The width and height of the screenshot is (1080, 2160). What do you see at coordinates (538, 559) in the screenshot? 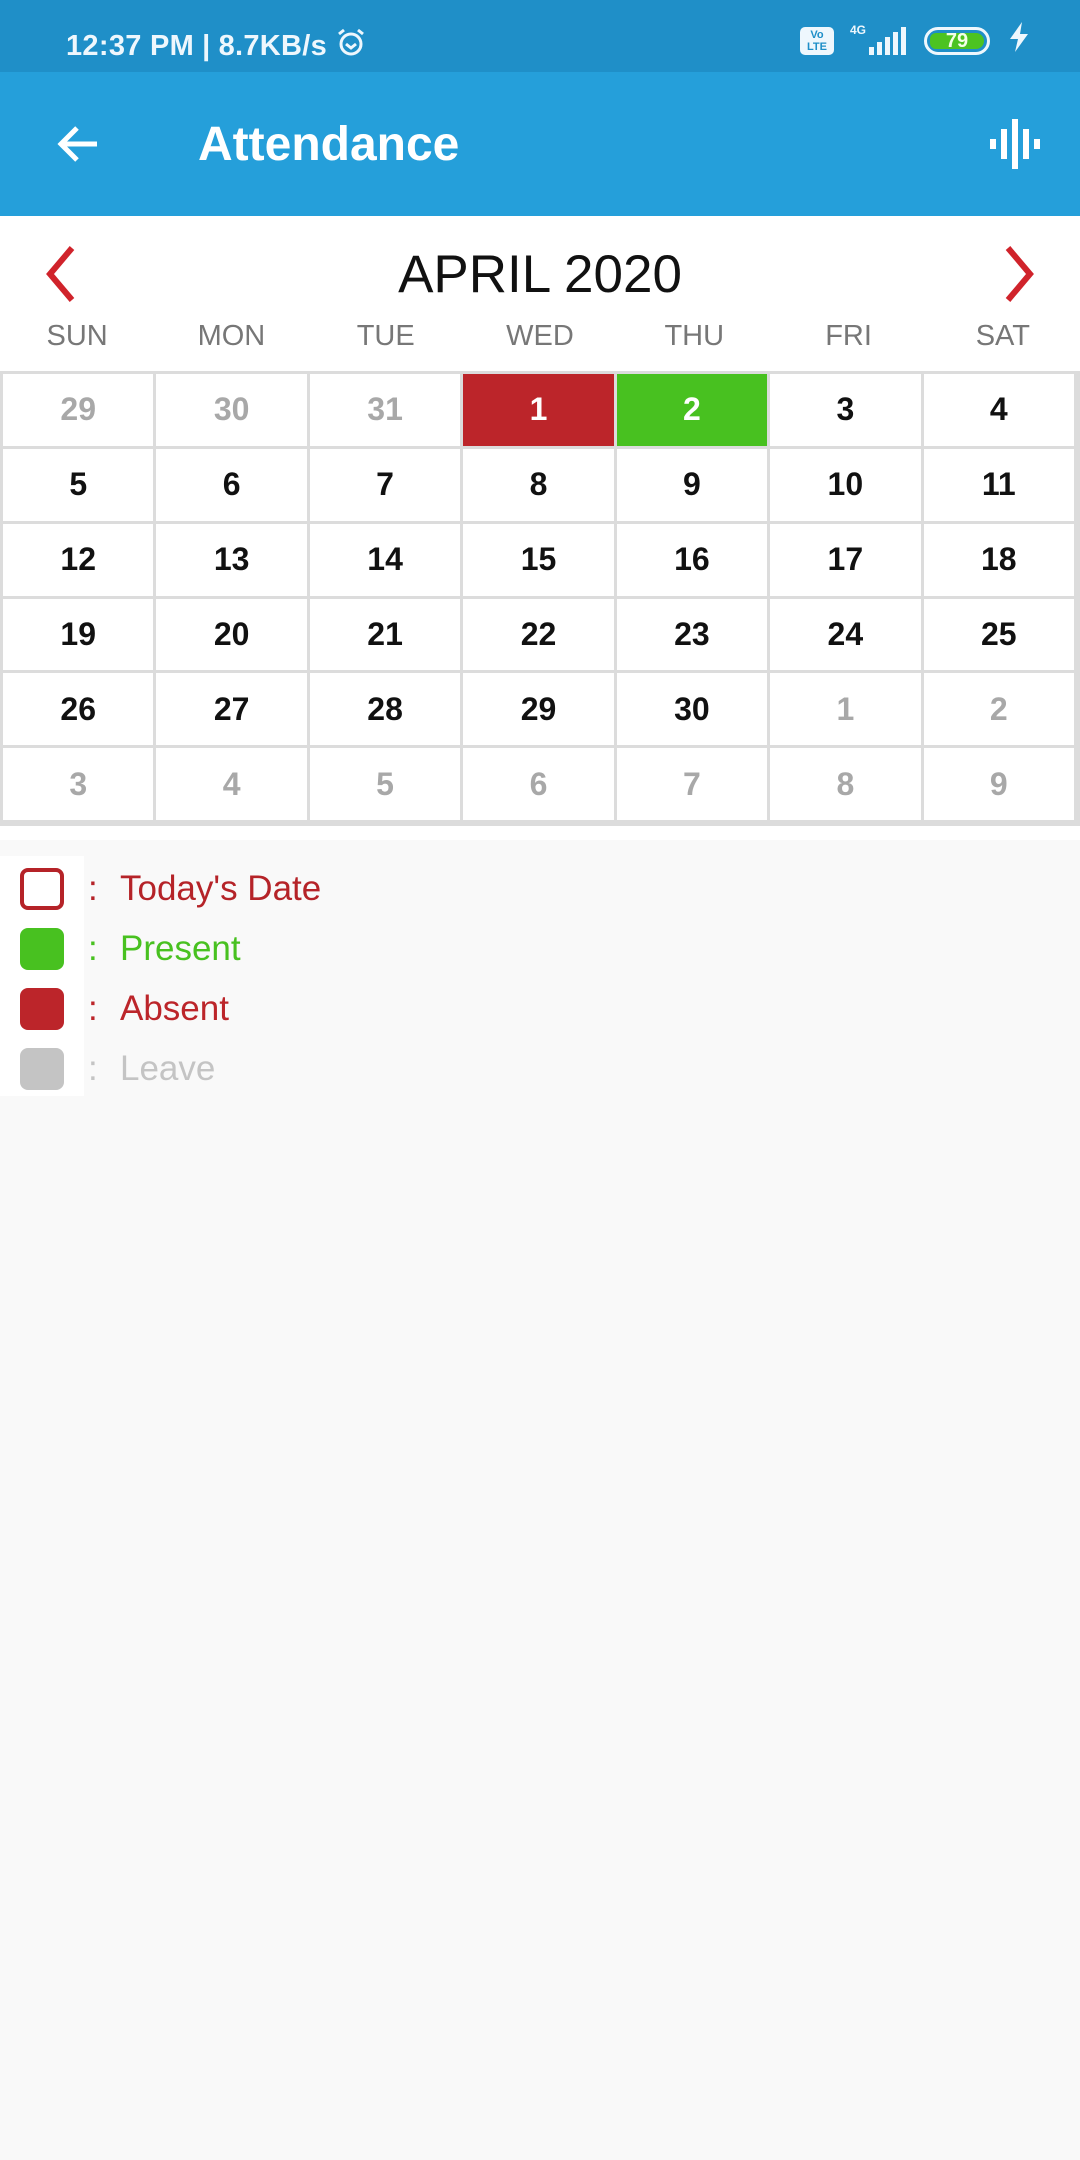
I see `calendar-day: 15` at bounding box center [538, 559].